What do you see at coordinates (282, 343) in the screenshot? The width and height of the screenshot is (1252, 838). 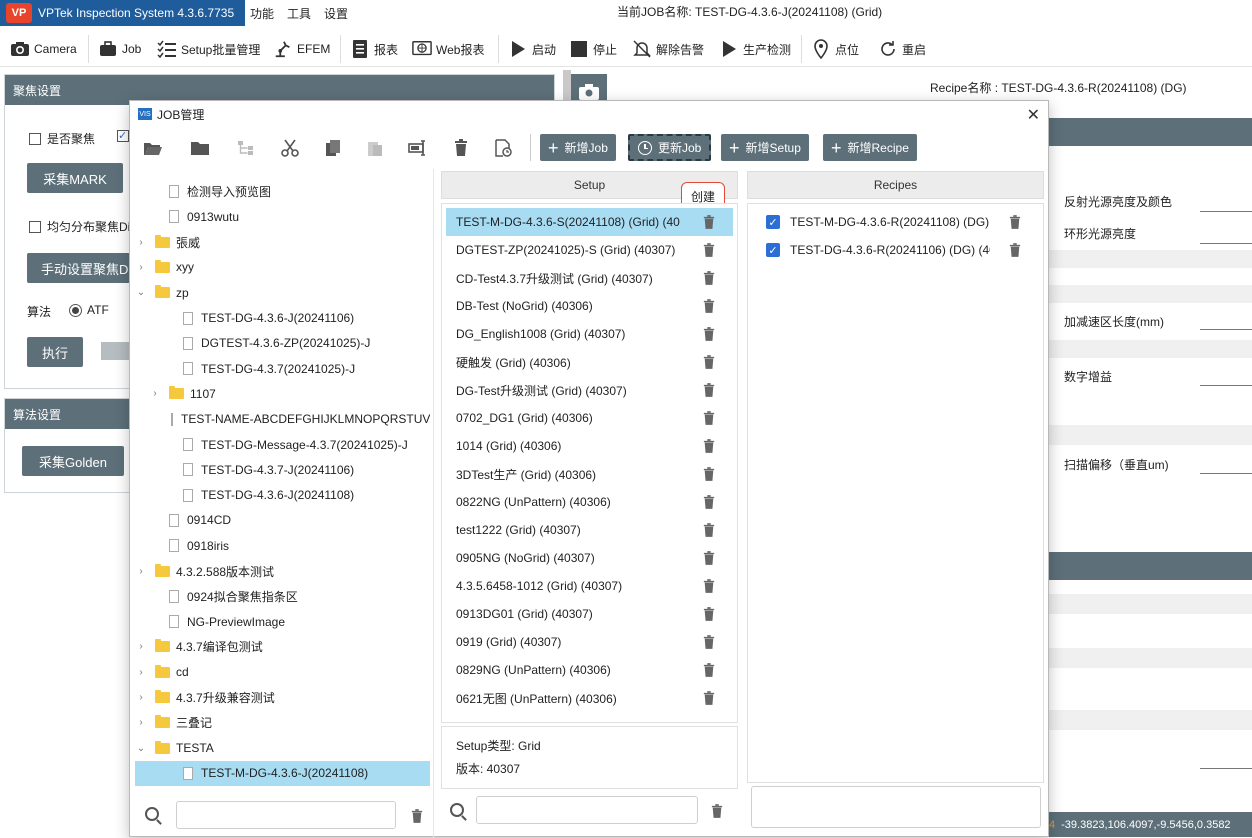 I see `tree-job-item: DGTEST-4.3.6-ZP(20241025)-J` at bounding box center [282, 343].